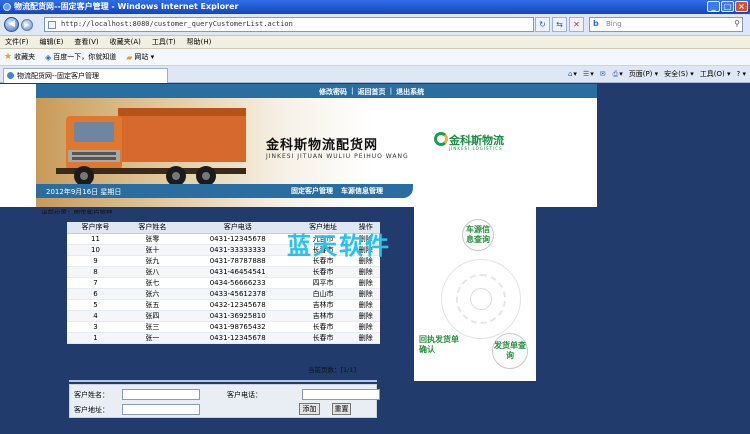  I want to click on logo-icon, so click(441, 139).